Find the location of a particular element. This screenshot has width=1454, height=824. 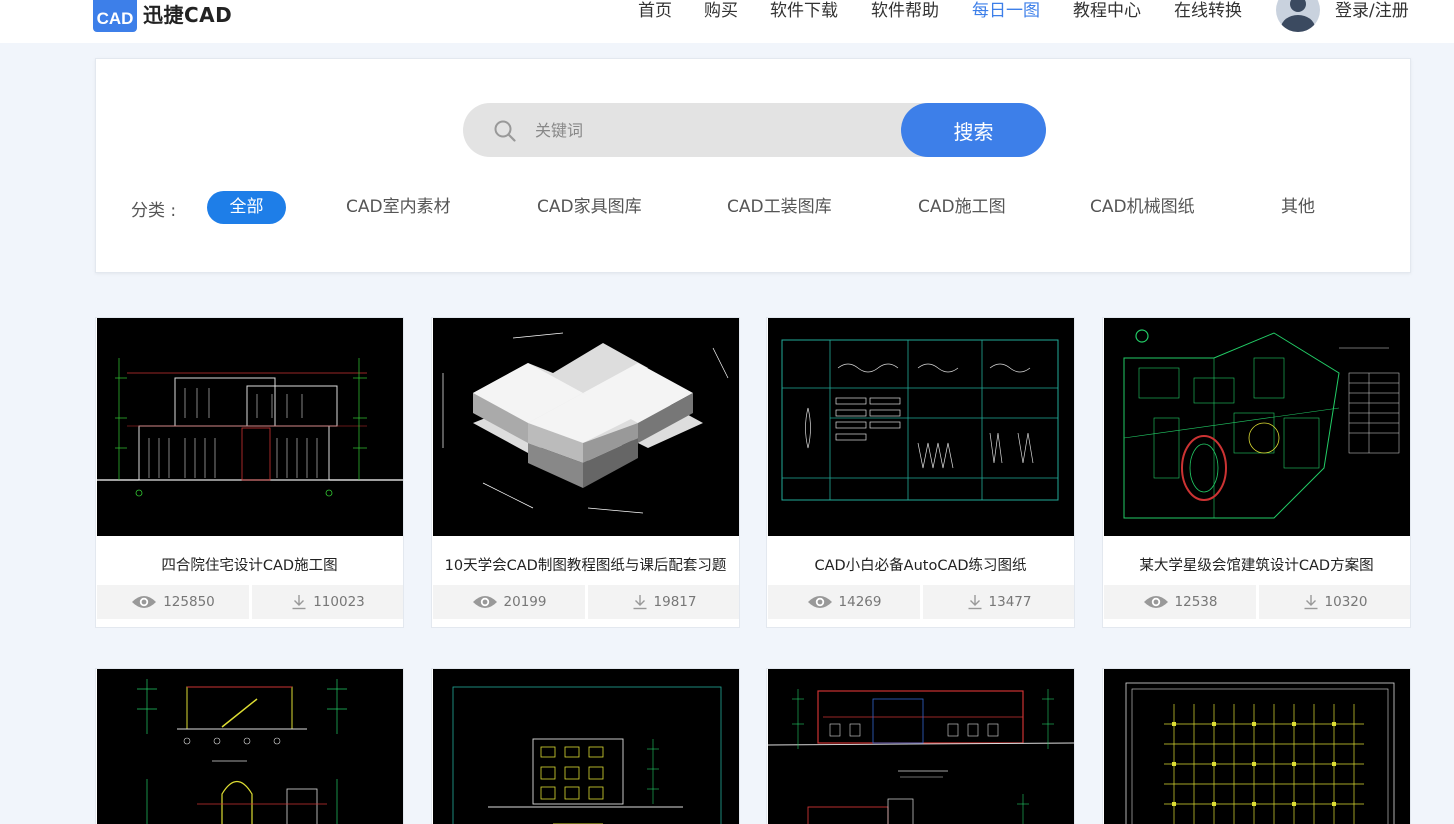

drawing-stats: 20199 19817 is located at coordinates (586, 602).